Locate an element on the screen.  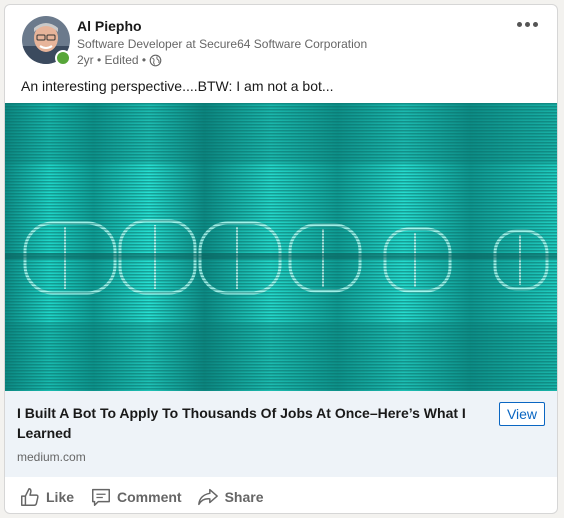
author-name: Al Piepho is located at coordinates (109, 26).